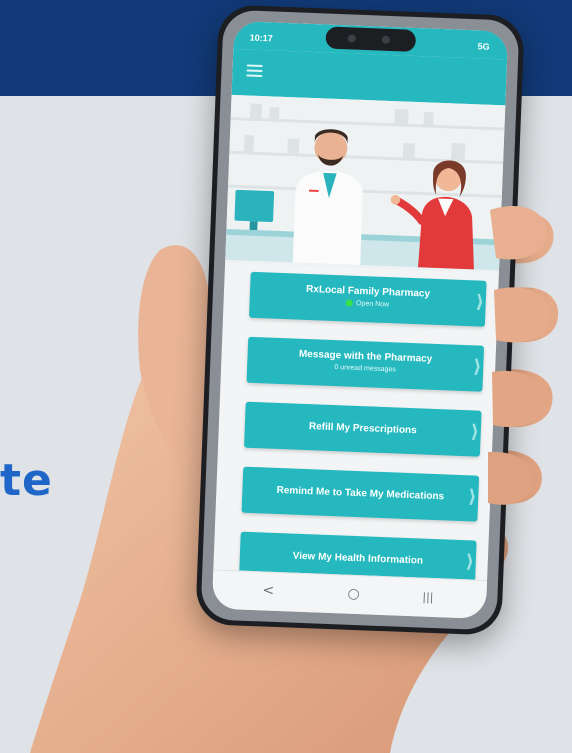  I want to click on open-status-dot-icon, so click(349, 303).